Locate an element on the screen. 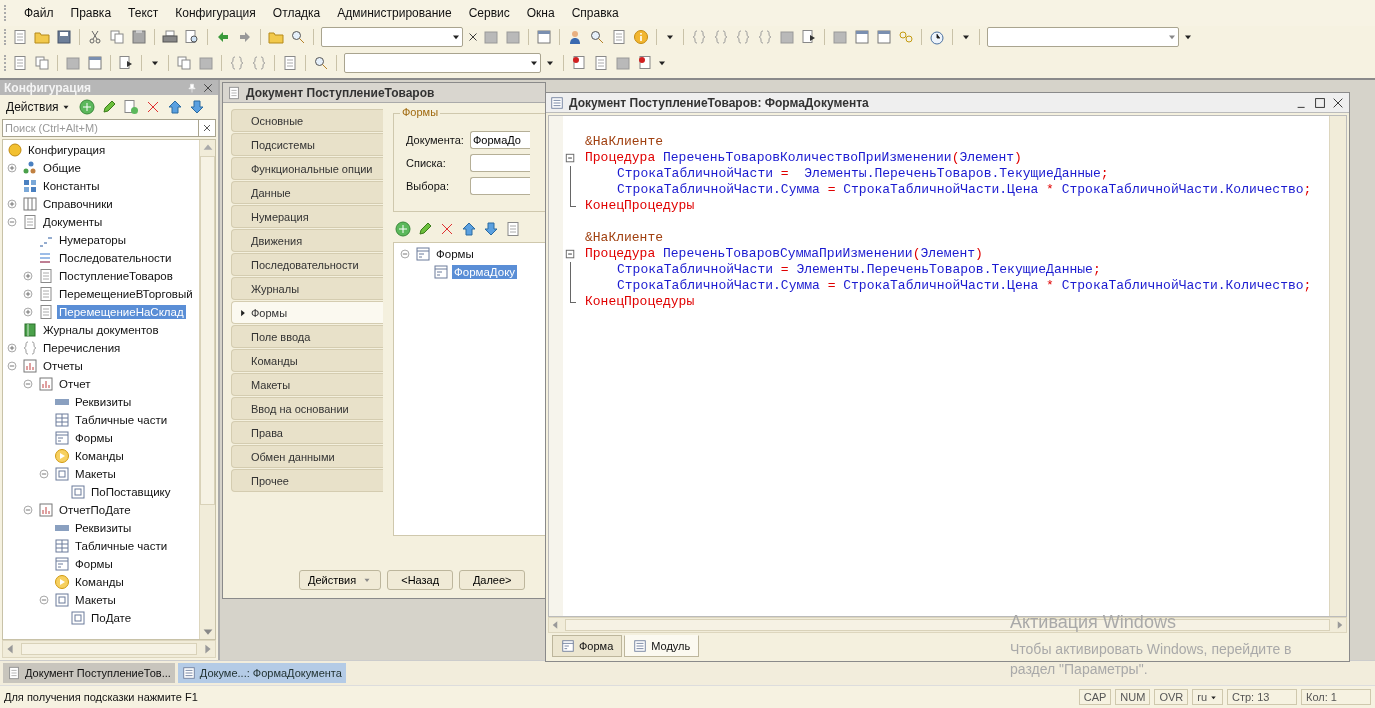  maximize-icon is located at coordinates (1320, 102).